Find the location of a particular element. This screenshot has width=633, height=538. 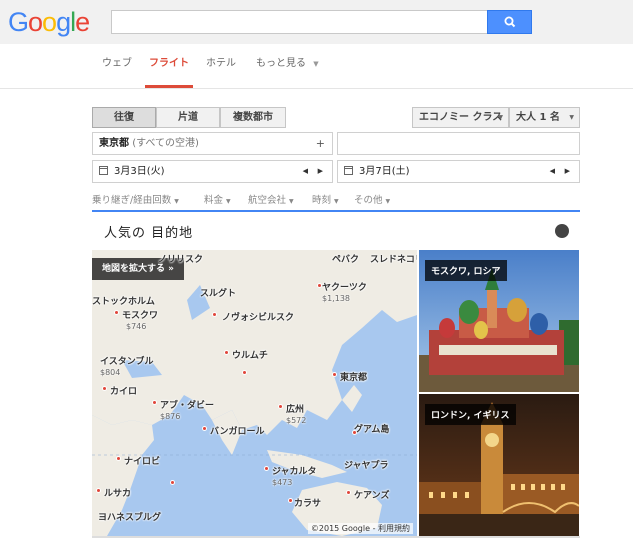

filter-airline-label: 航空会社 is located at coordinates (267, 200).